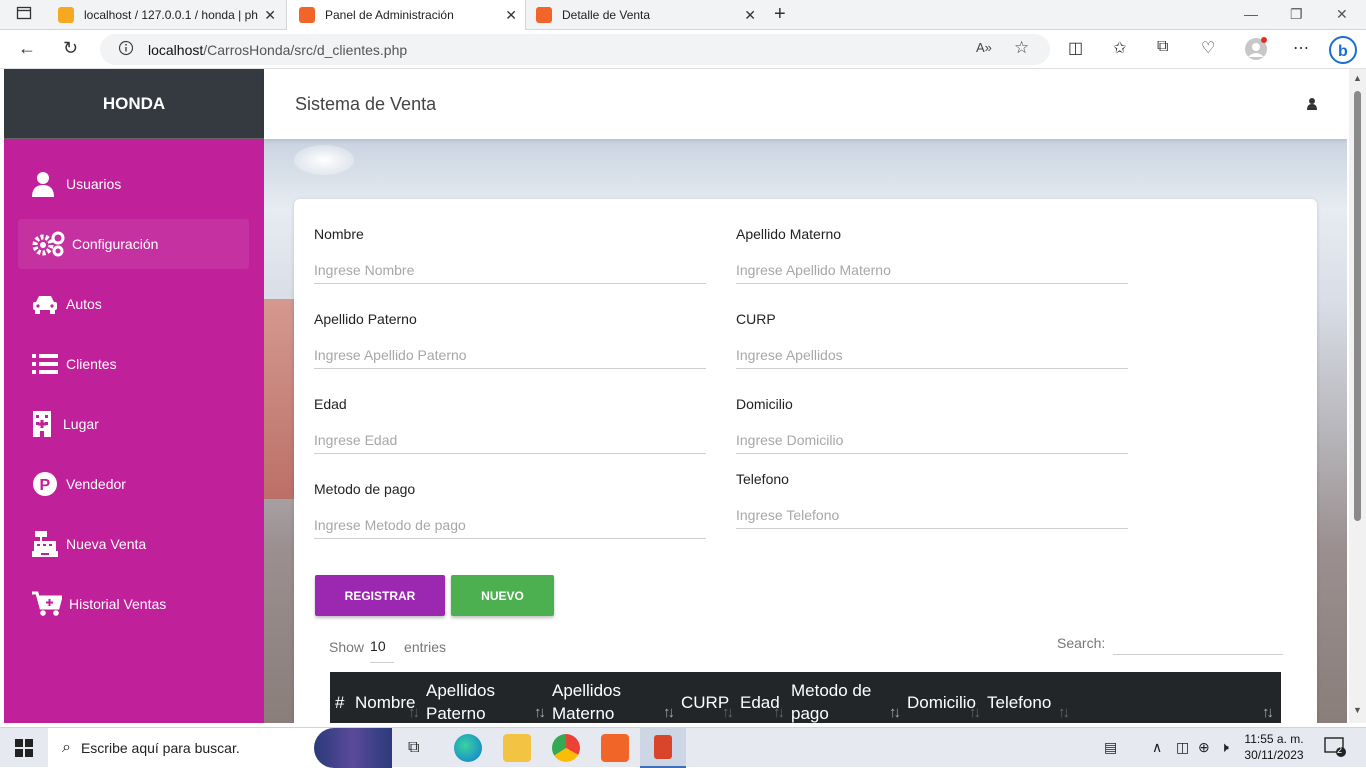 This screenshot has width=1366, height=768. I want to click on close-window-icon: ✕, so click(1342, 14).